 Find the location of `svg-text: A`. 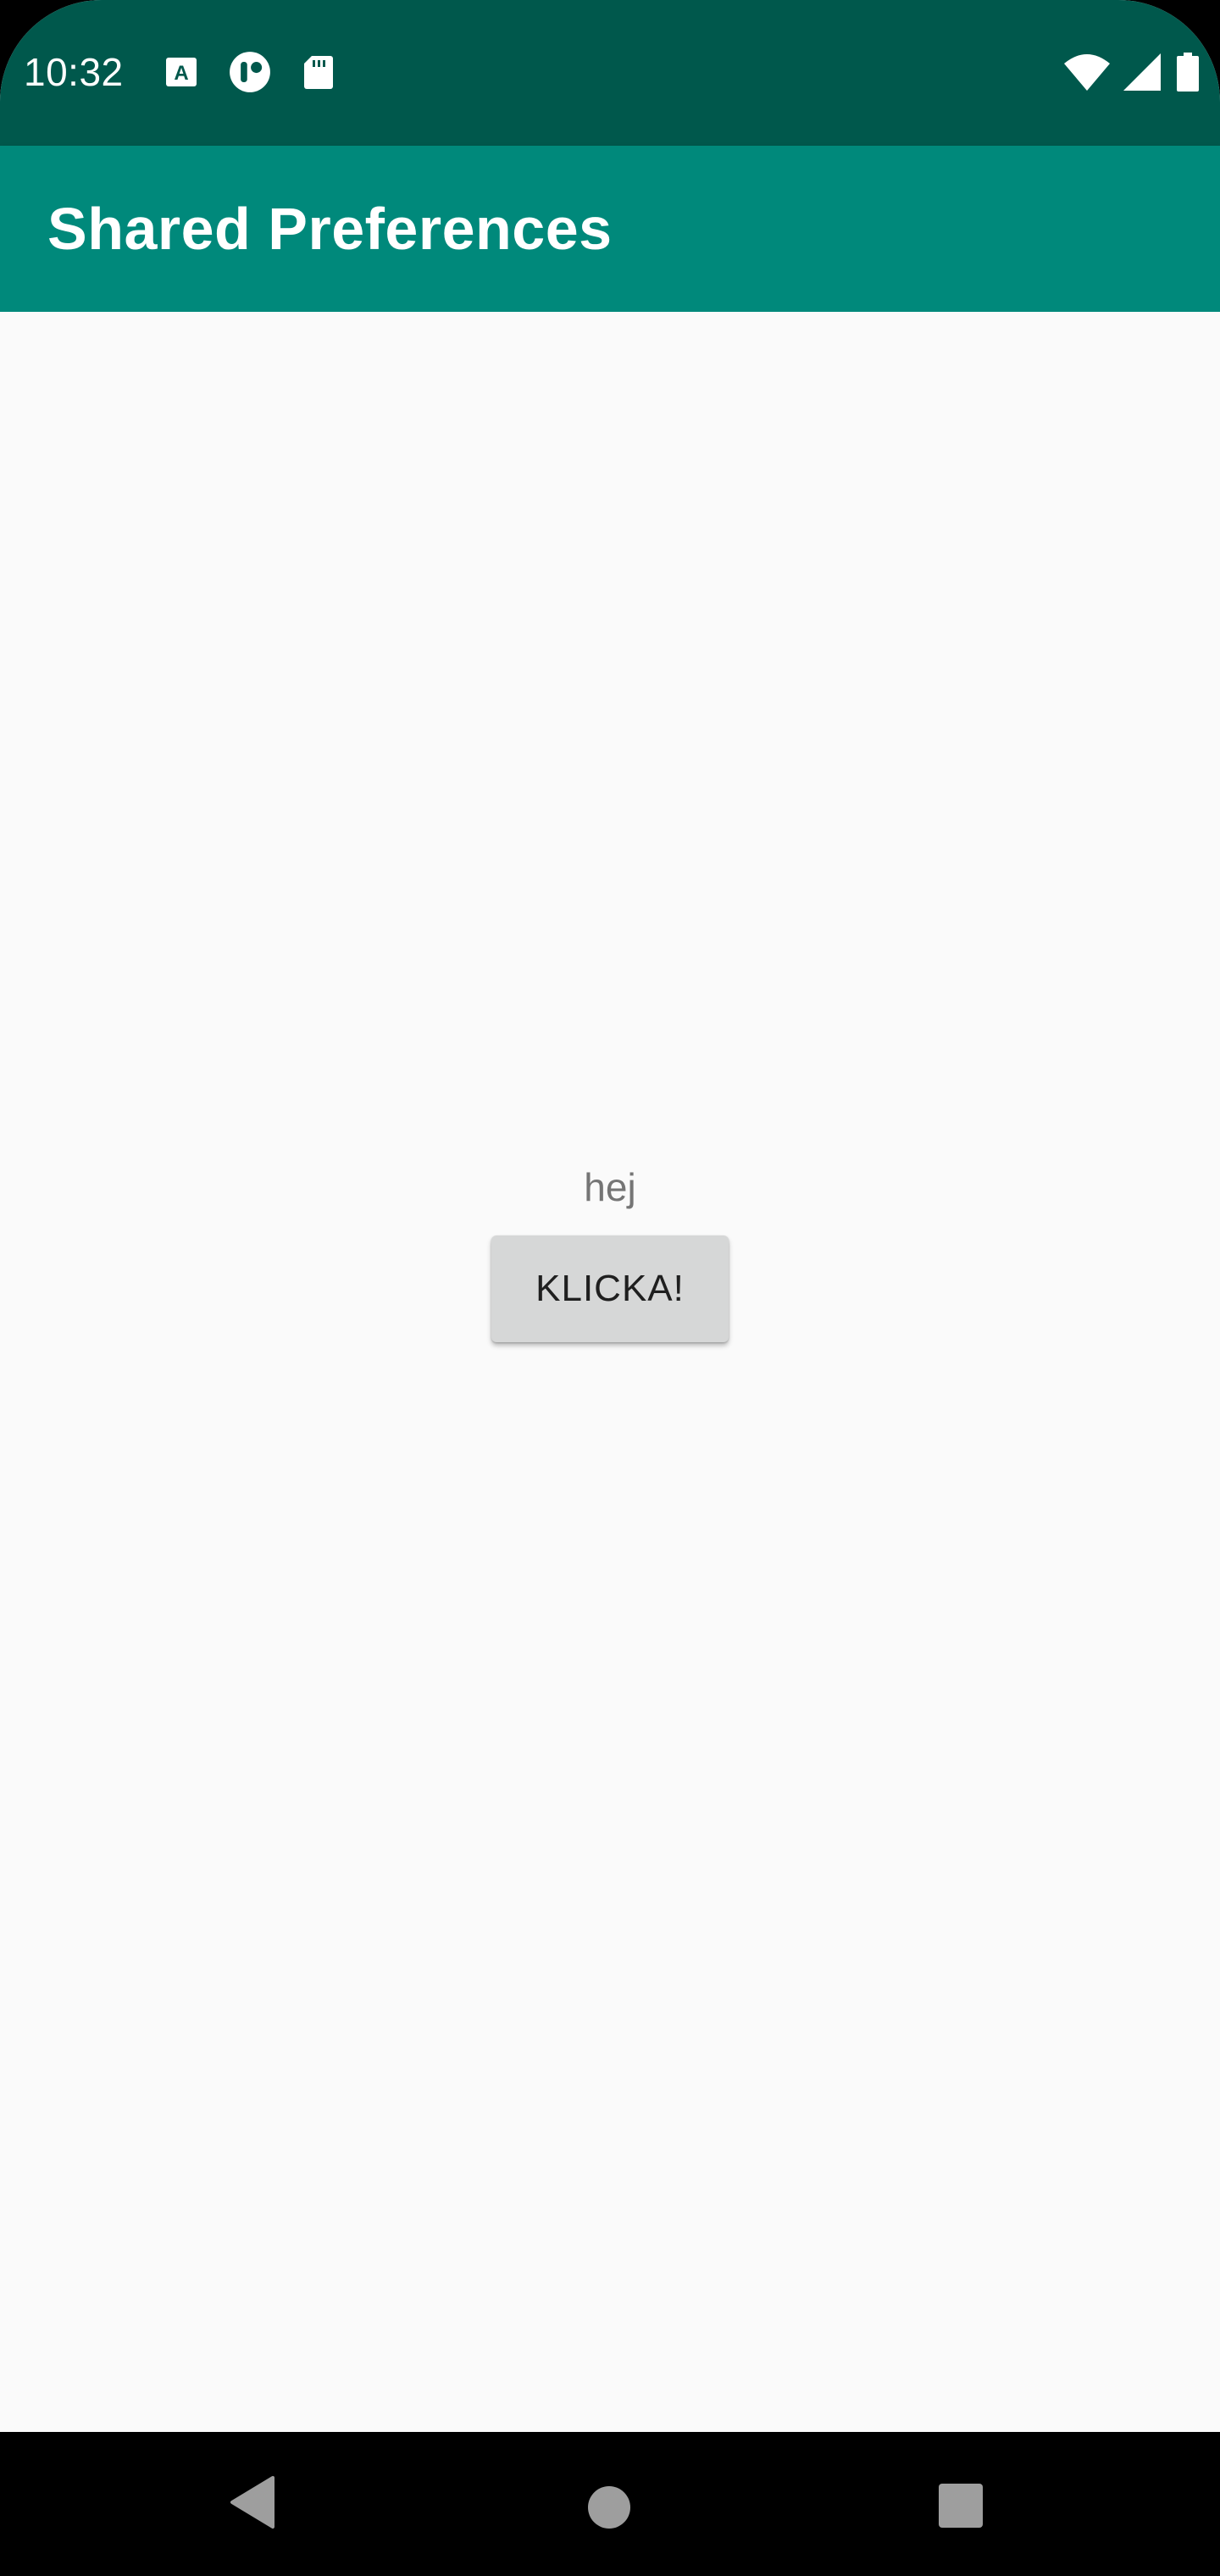

svg-text: A is located at coordinates (181, 73).